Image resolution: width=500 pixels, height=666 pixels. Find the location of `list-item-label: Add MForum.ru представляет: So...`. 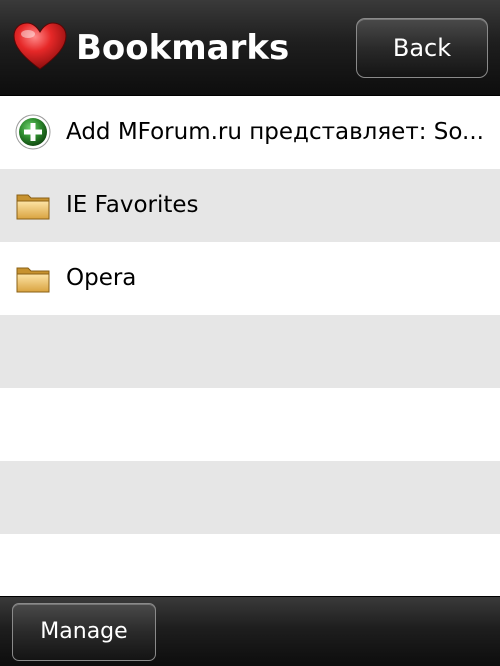

list-item-label: Add MForum.ru представляет: So... is located at coordinates (275, 132).